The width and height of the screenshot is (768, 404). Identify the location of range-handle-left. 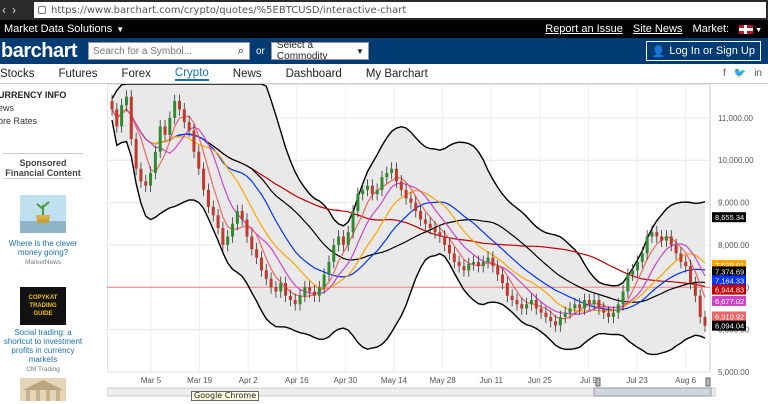
(598, 382).